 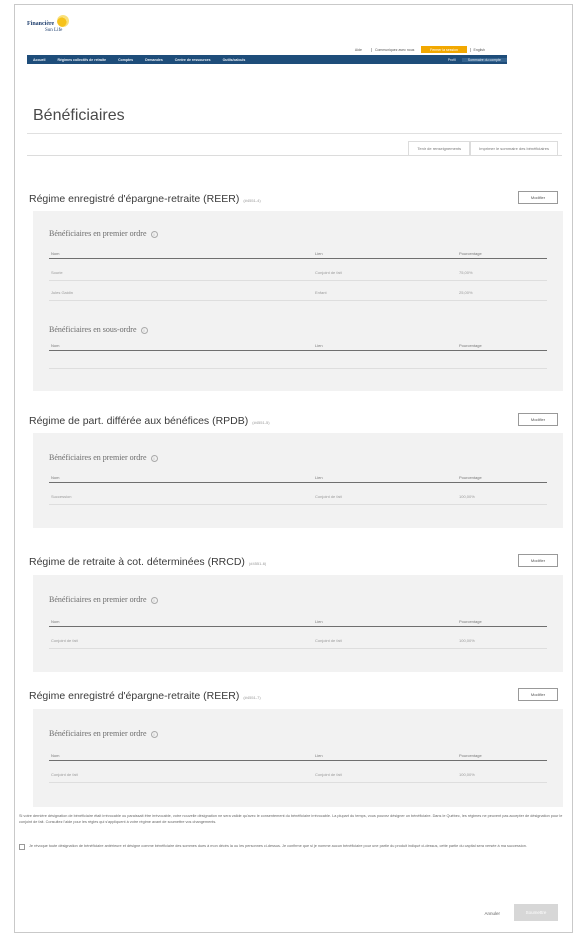 What do you see at coordinates (514, 148) in the screenshot?
I see `tab-print-summary: Imprimer le sommaire des bénéficiaires` at bounding box center [514, 148].